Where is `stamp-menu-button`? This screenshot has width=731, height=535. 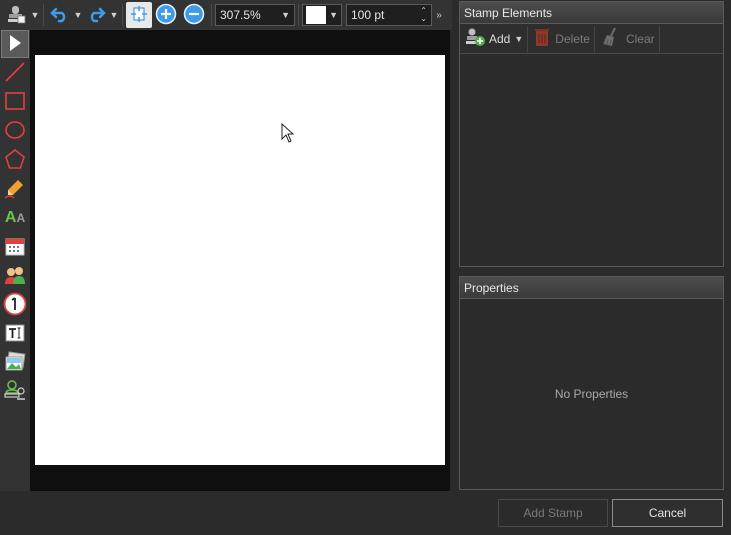 stamp-menu-button is located at coordinates (16, 15).